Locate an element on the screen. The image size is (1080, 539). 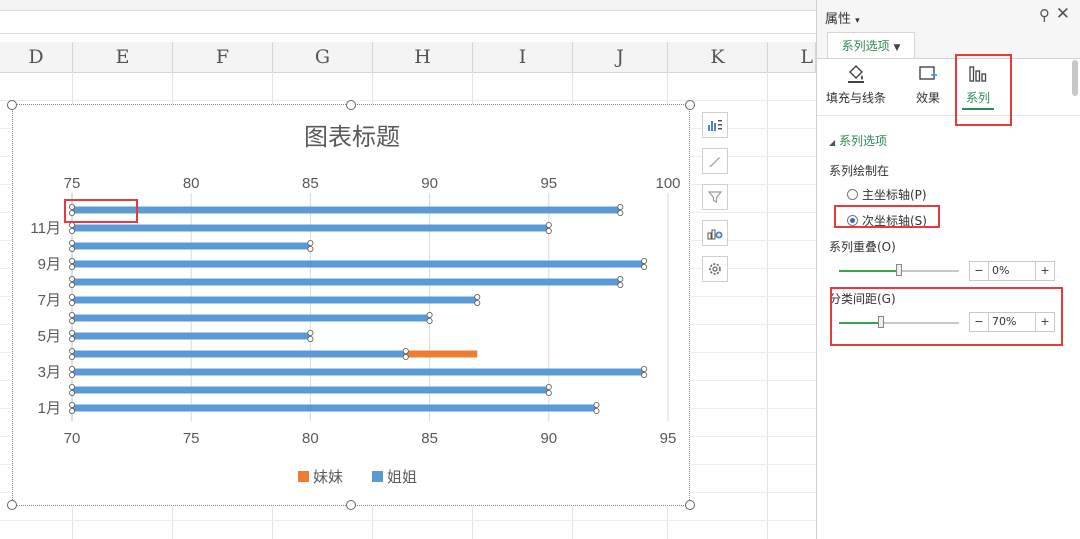
column-header-d: D is located at coordinates (36, 57).